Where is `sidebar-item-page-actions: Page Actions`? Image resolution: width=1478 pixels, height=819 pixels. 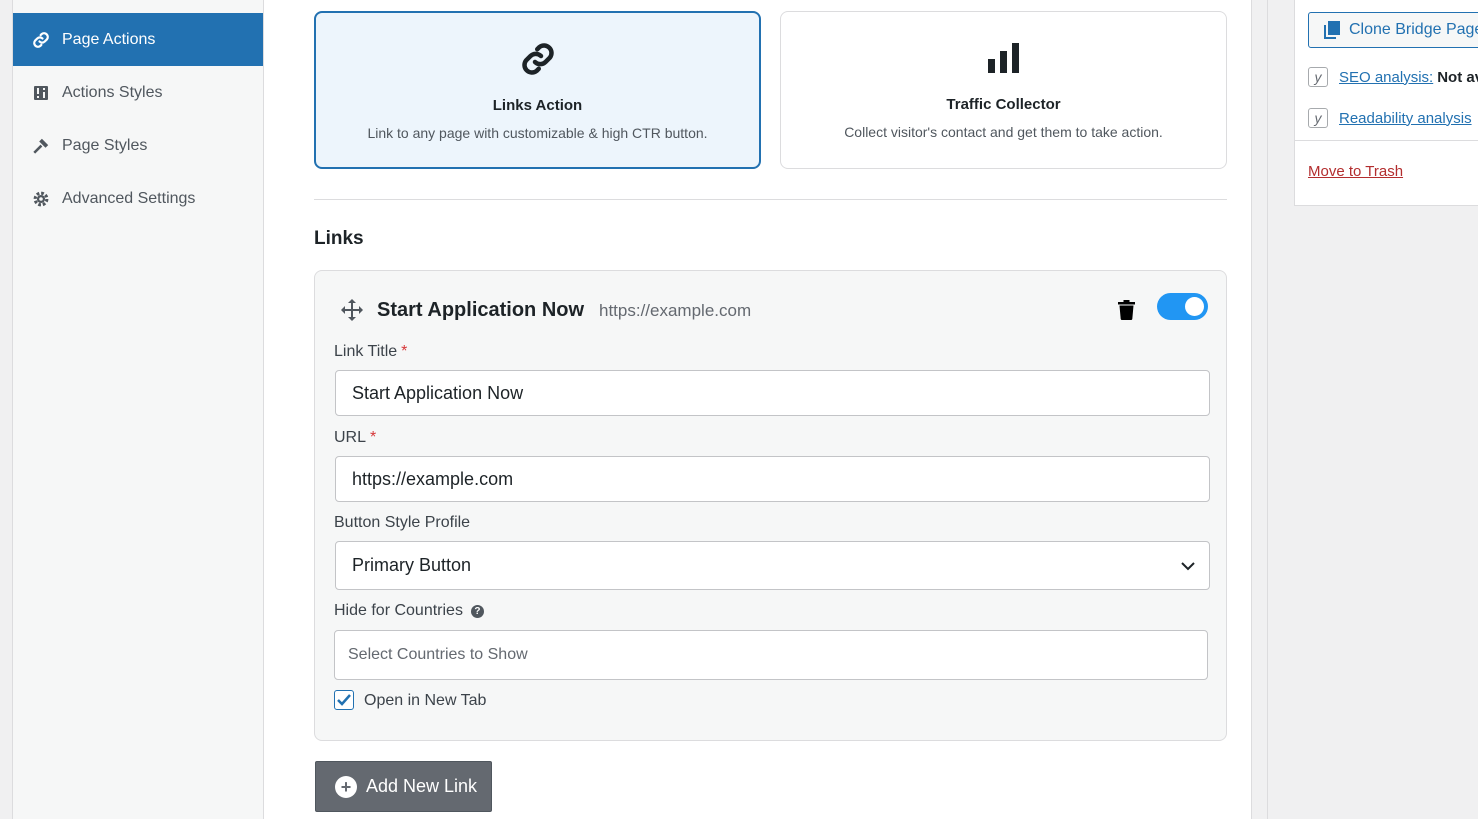 sidebar-item-page-actions: Page Actions is located at coordinates (138, 39).